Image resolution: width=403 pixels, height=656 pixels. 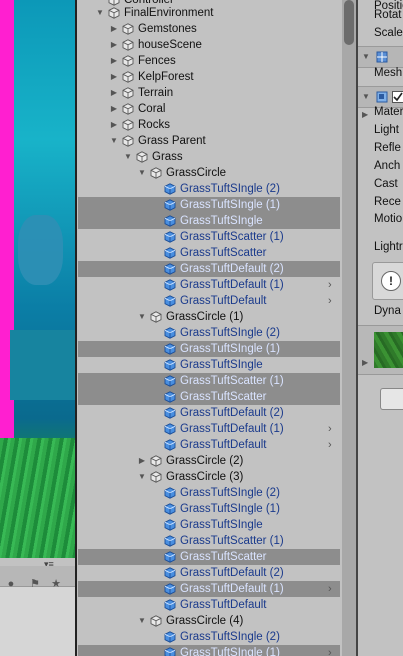 I want to click on hierarchy-row: ▶ Coral, so click(x=209, y=109).